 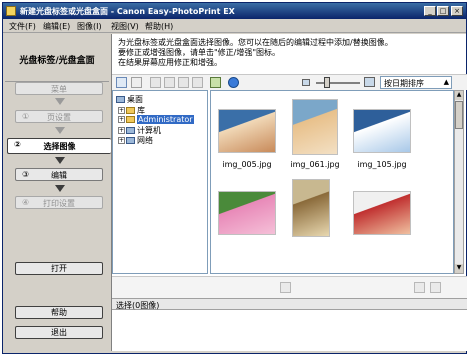 I want to click on close-button: ×, so click(x=457, y=11).